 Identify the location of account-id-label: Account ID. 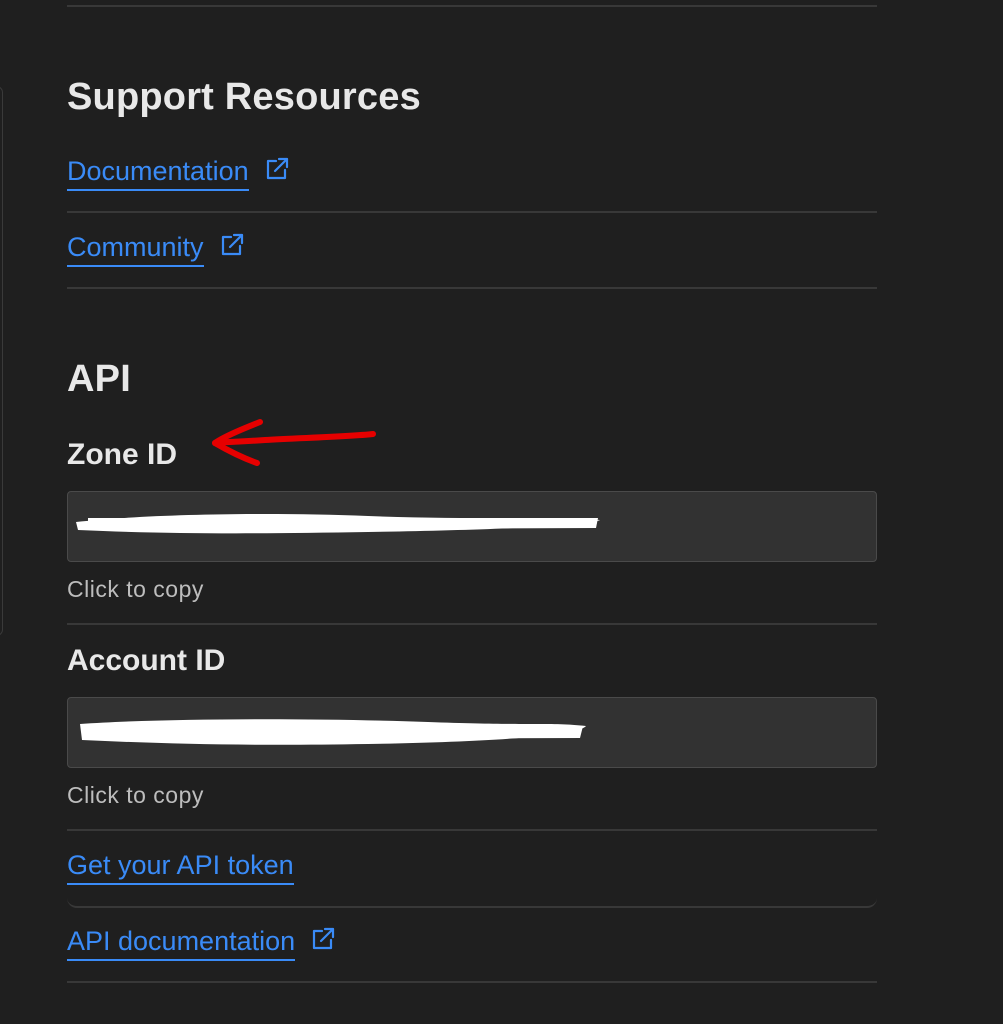
(146, 660).